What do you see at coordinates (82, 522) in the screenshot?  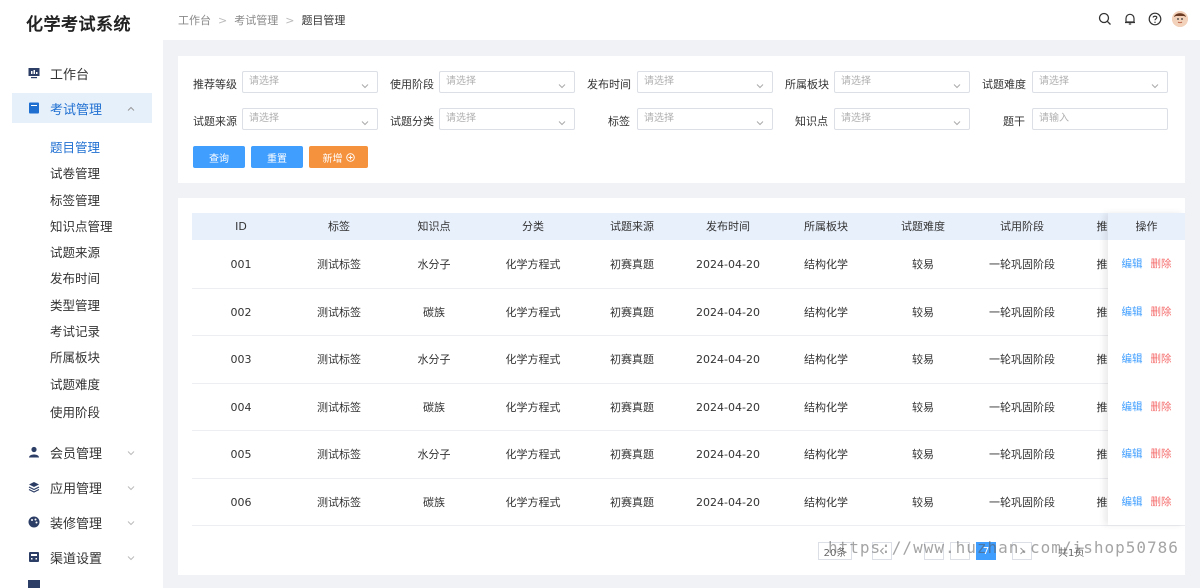 I see `sidebar-item-decoration-management: 装修管理` at bounding box center [82, 522].